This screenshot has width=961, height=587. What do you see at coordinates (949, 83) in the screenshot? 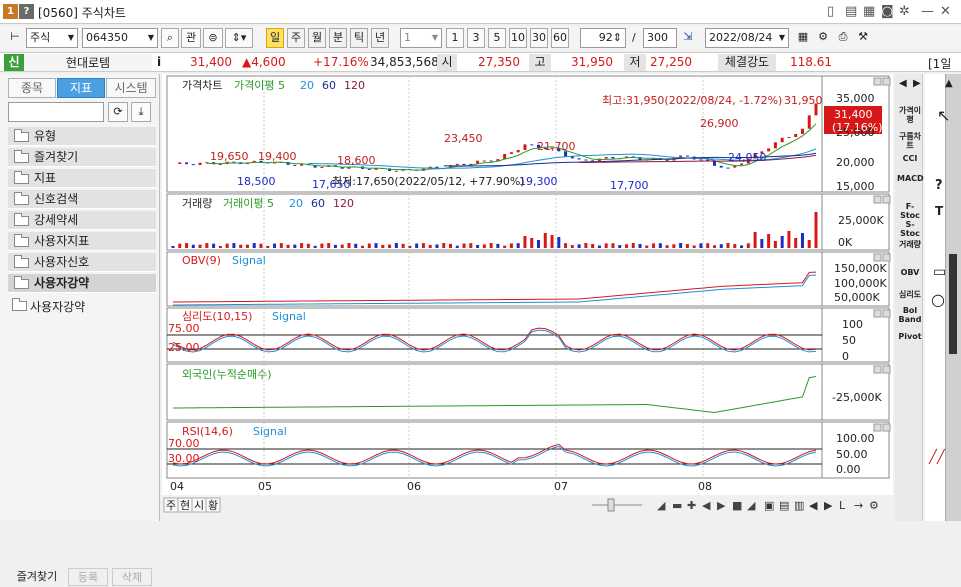
I see `scroll-up-icon: ▲` at bounding box center [949, 83].